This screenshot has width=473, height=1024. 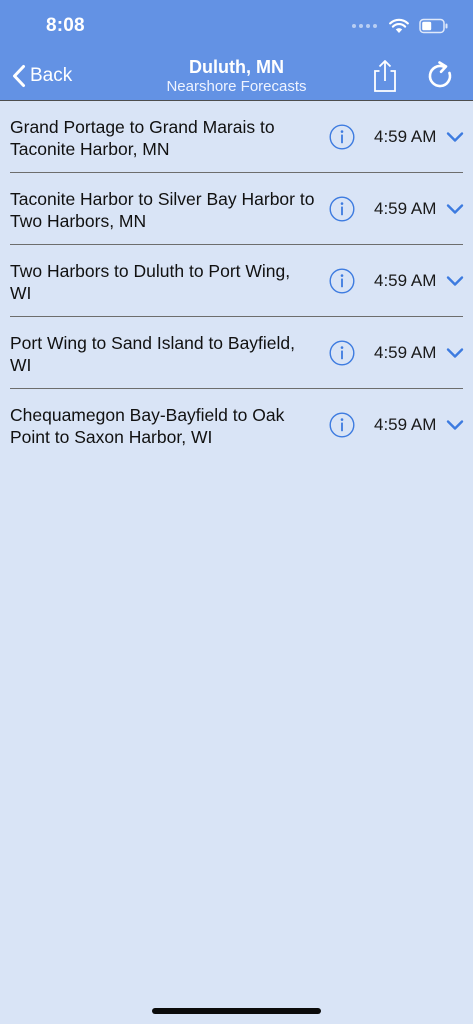 I want to click on back-label: Back, so click(x=51, y=75).